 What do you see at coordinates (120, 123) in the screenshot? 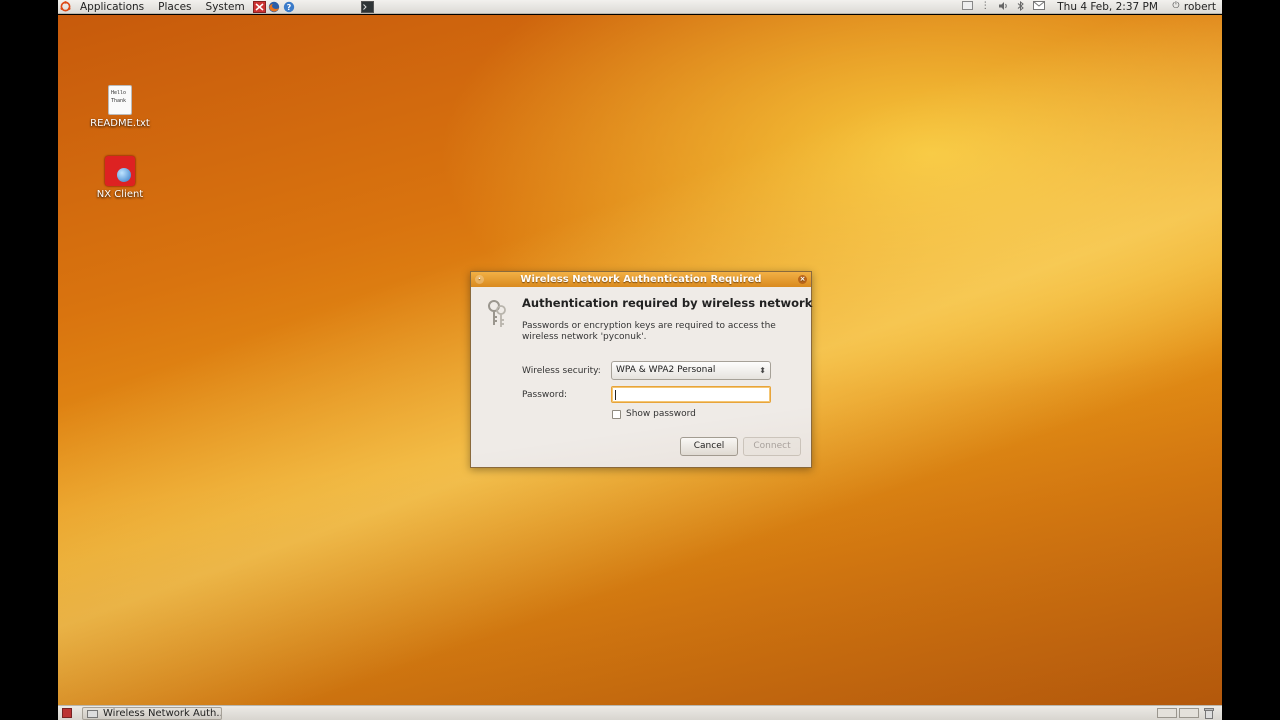
I see `desktop-icon-label: README.txt` at bounding box center [120, 123].